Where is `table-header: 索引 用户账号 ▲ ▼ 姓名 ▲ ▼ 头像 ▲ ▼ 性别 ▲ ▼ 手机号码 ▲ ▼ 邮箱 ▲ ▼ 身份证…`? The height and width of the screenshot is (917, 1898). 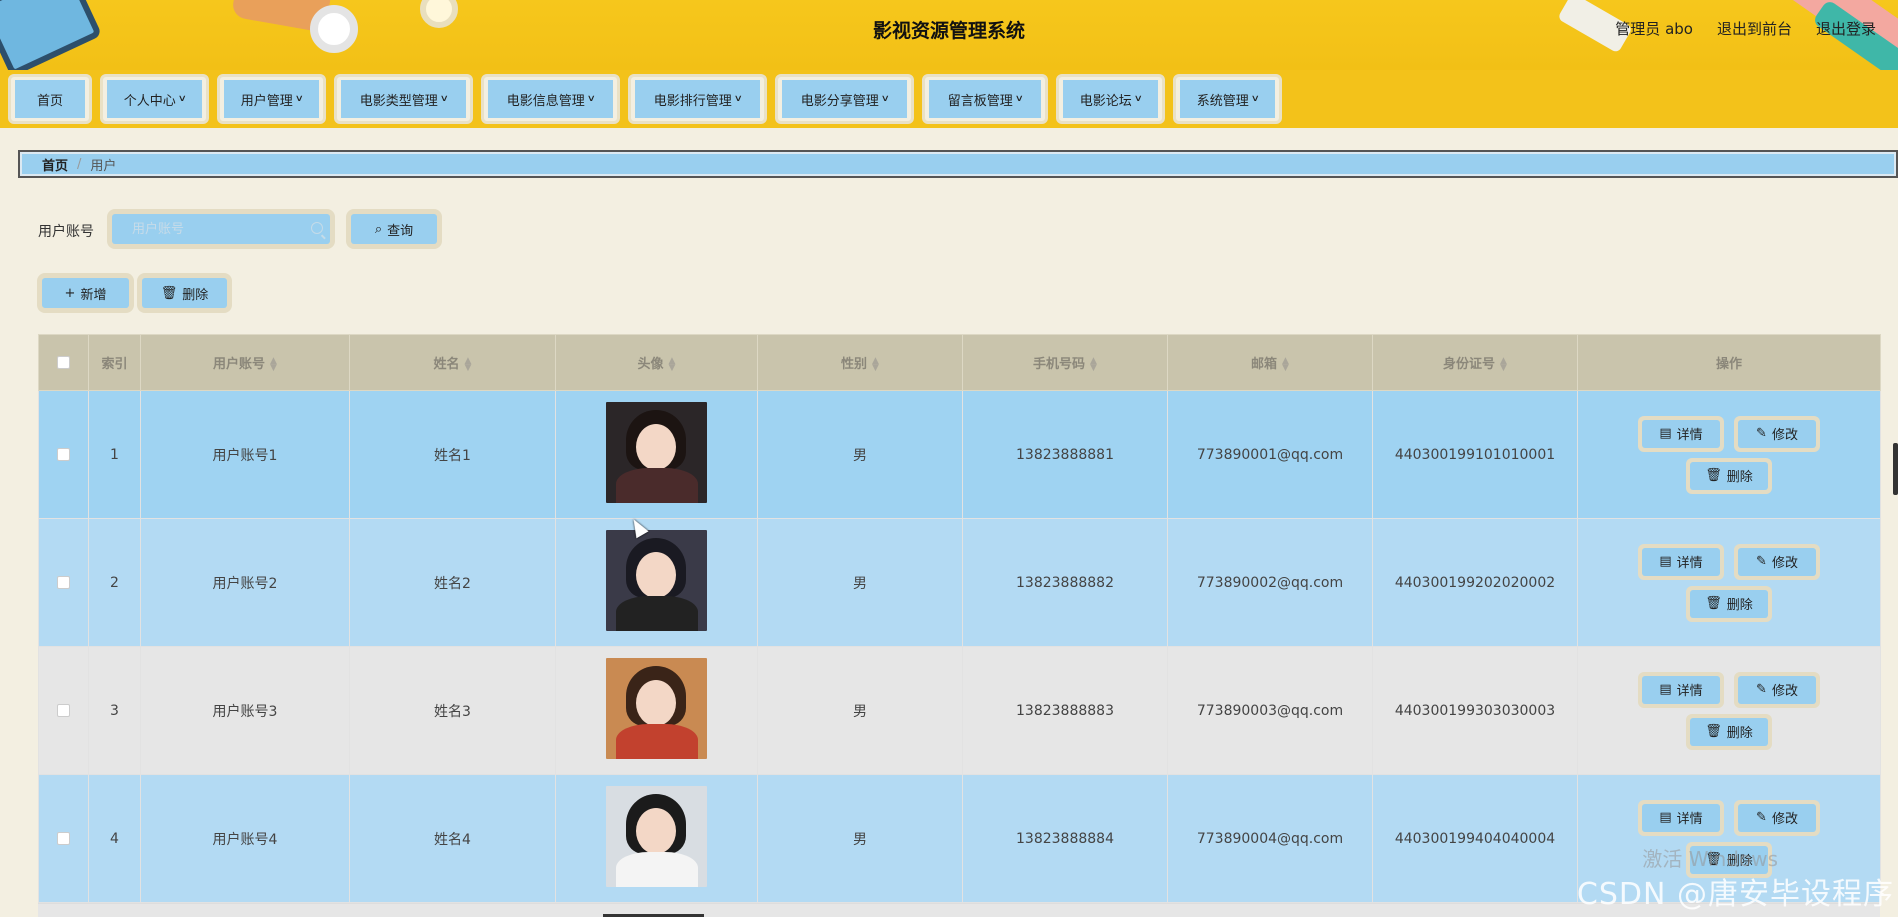 table-header: 索引 用户账号 ▲ ▼ 姓名 ▲ ▼ 头像 ▲ ▼ 性别 ▲ ▼ 手机号码 ▲ ▼ 邮箱 ▲ ▼ 身份证… is located at coordinates (959, 362).